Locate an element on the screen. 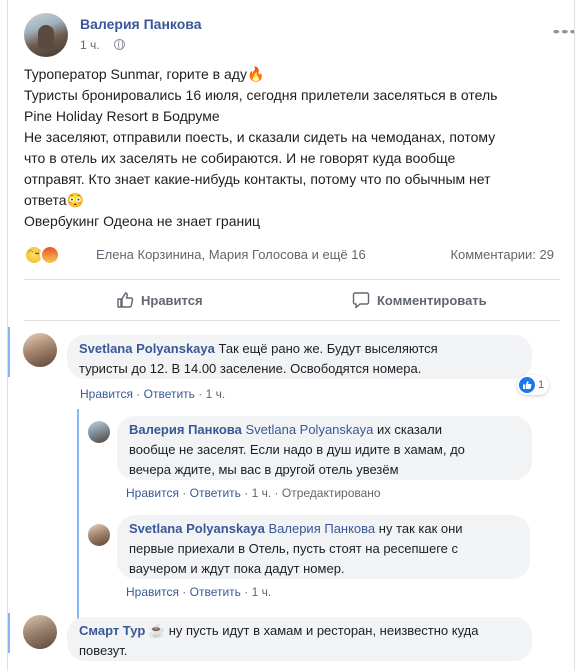  globe-icon is located at coordinates (119, 44).